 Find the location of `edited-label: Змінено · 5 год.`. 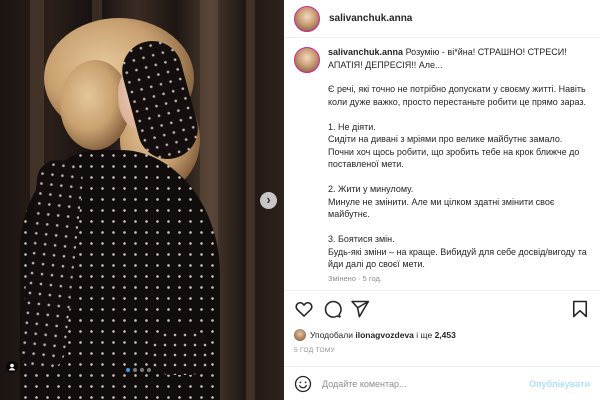

edited-label: Змінено · 5 год. is located at coordinates (355, 278).